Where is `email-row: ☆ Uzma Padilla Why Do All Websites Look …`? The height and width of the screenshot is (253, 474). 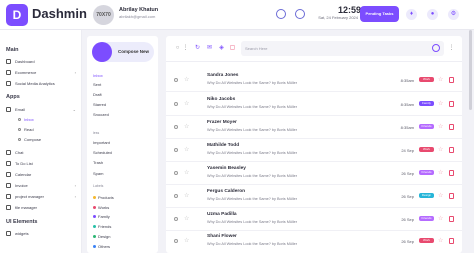
email-row: ☆ Uzma Padilla Why Do All Websites Look … is located at coordinates (314, 219).